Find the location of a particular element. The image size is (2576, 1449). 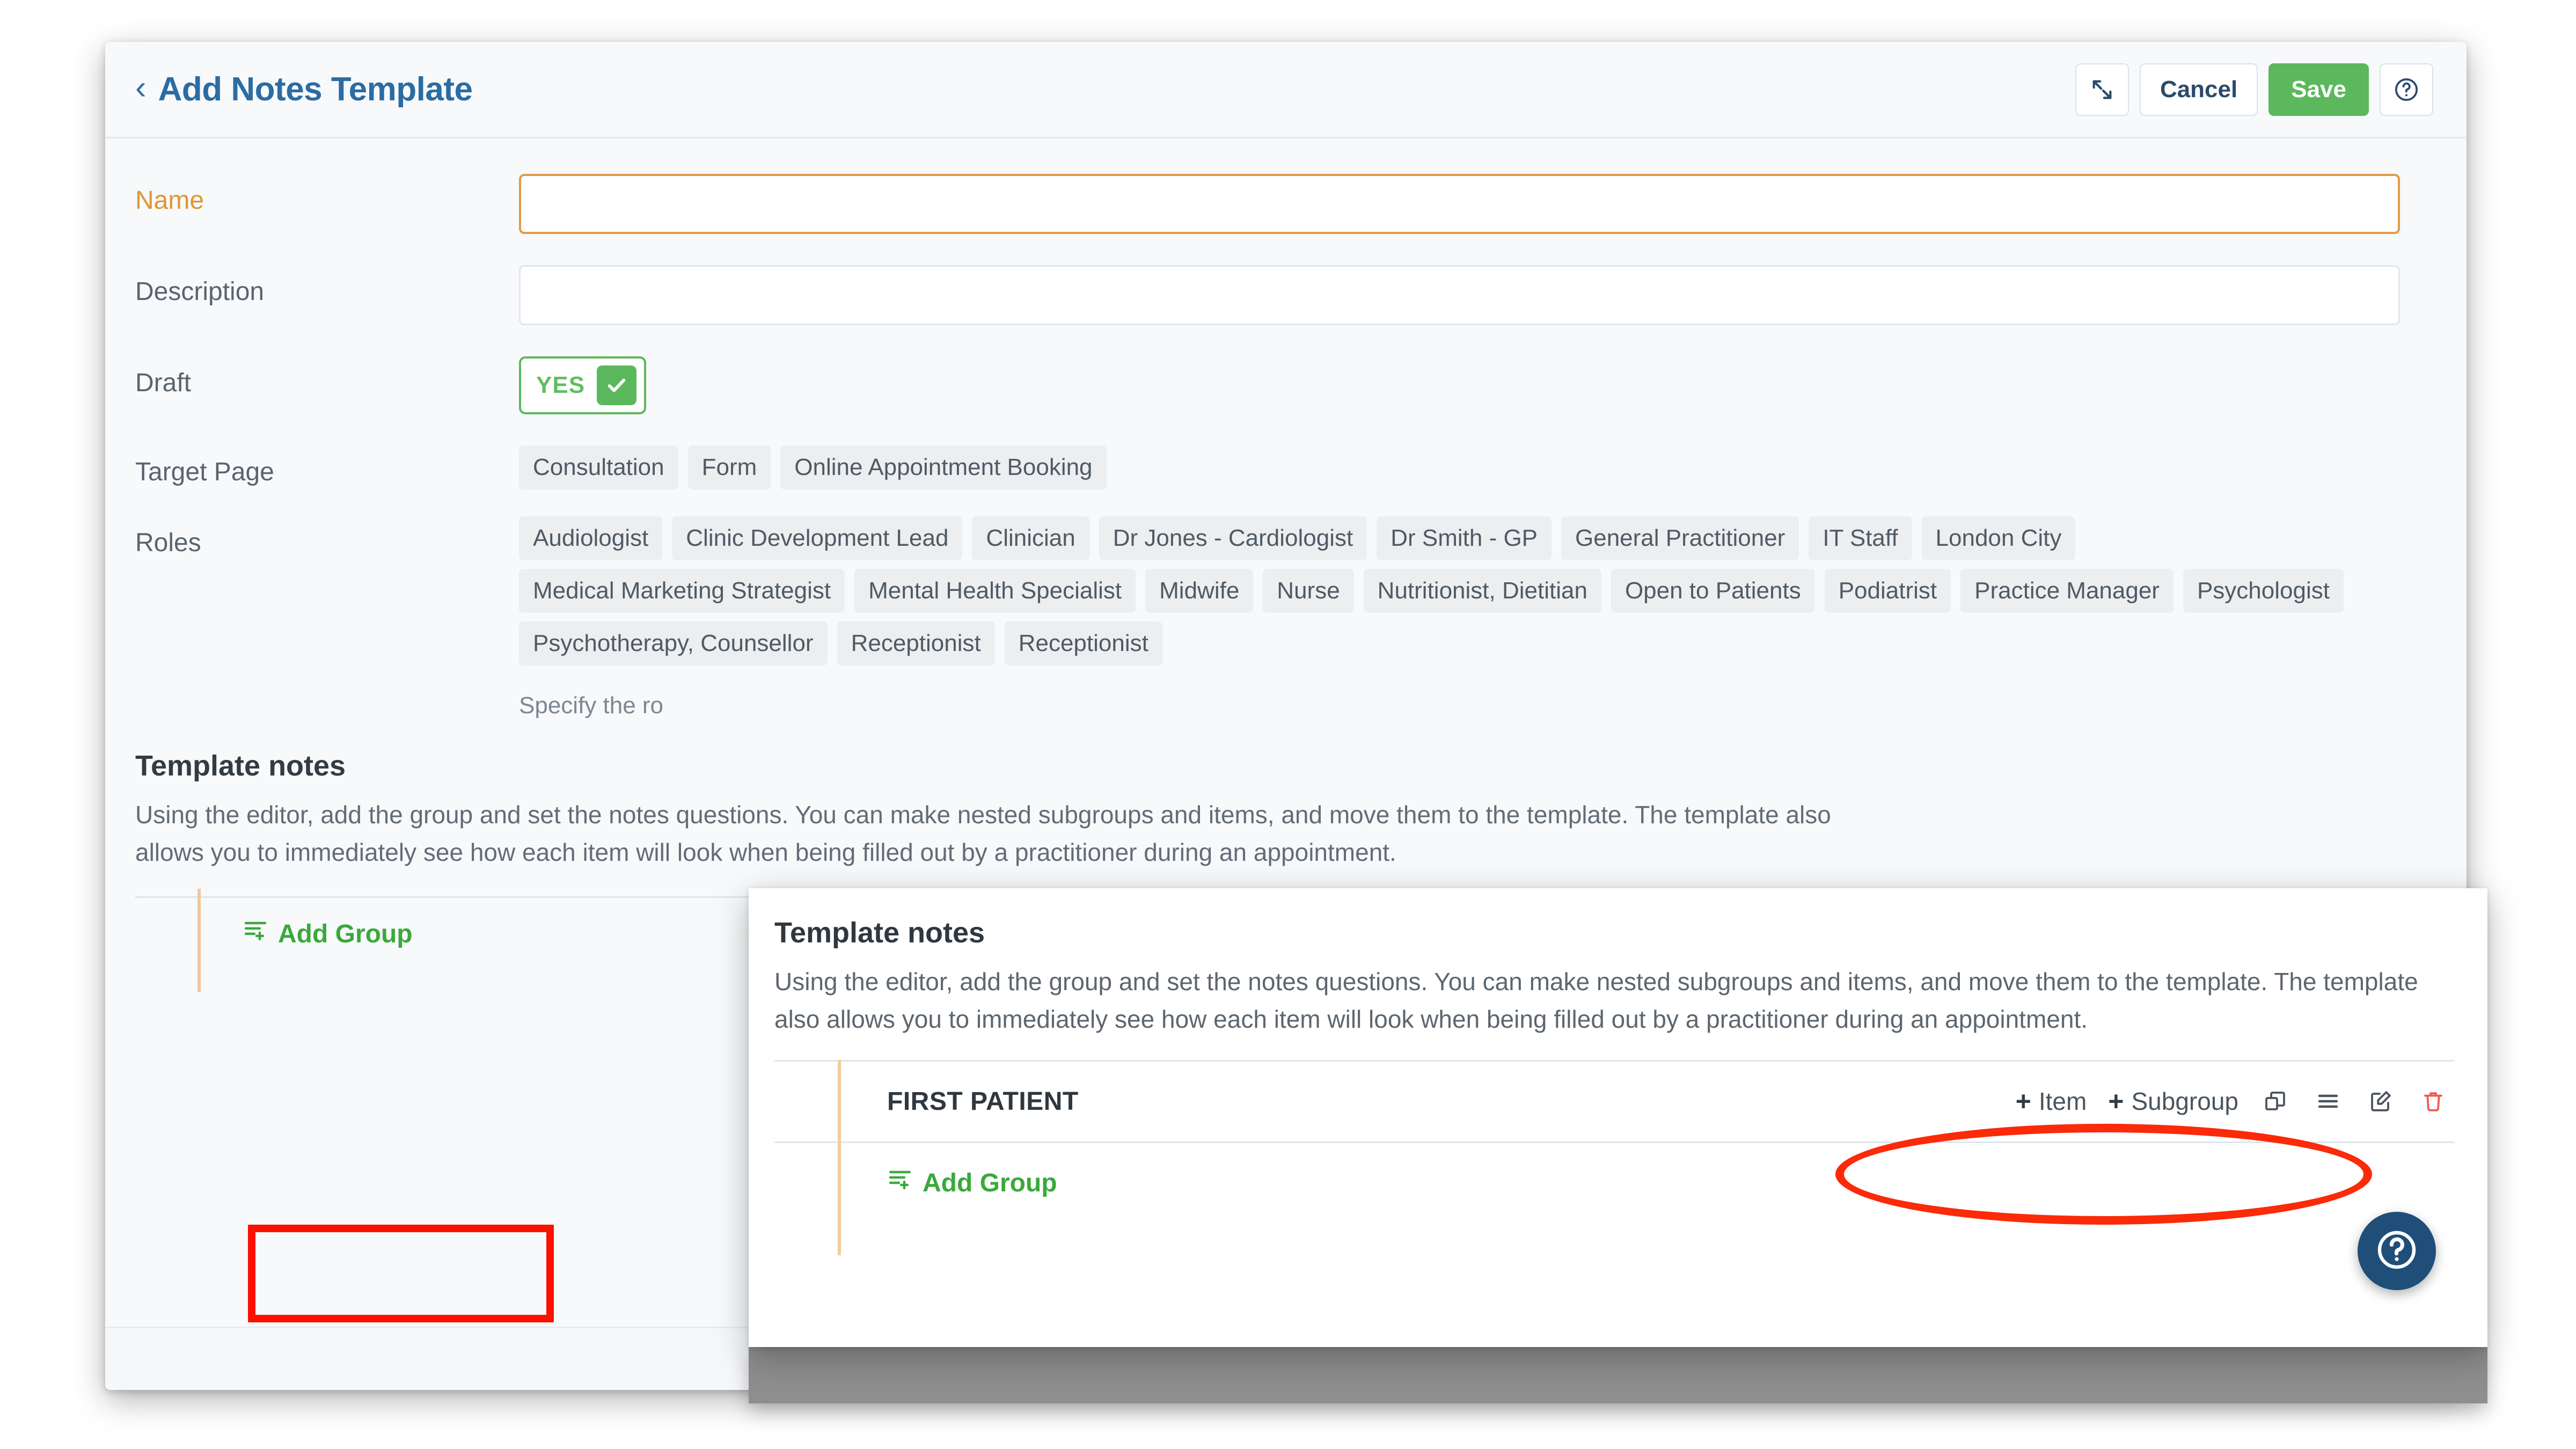

name-control is located at coordinates (1476, 204).